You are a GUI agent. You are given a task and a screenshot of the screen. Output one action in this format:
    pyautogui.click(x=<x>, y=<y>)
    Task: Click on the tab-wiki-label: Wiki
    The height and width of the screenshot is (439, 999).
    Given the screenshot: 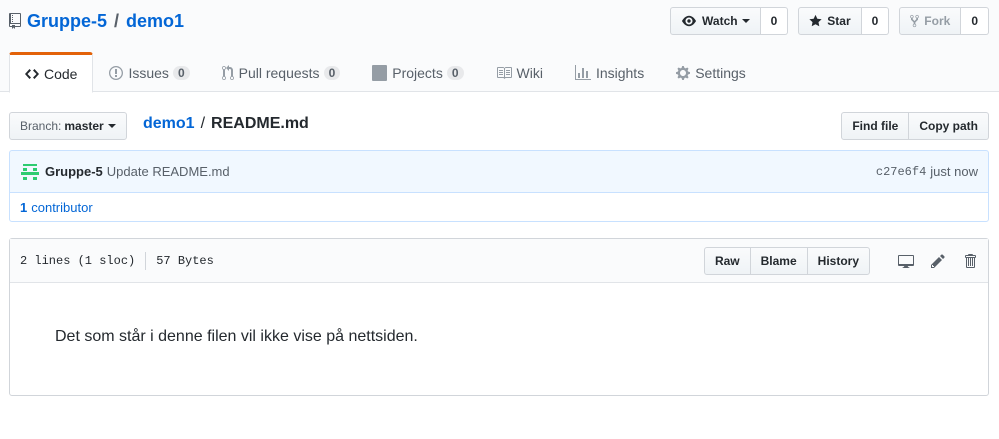 What is the action you would take?
    pyautogui.click(x=529, y=73)
    